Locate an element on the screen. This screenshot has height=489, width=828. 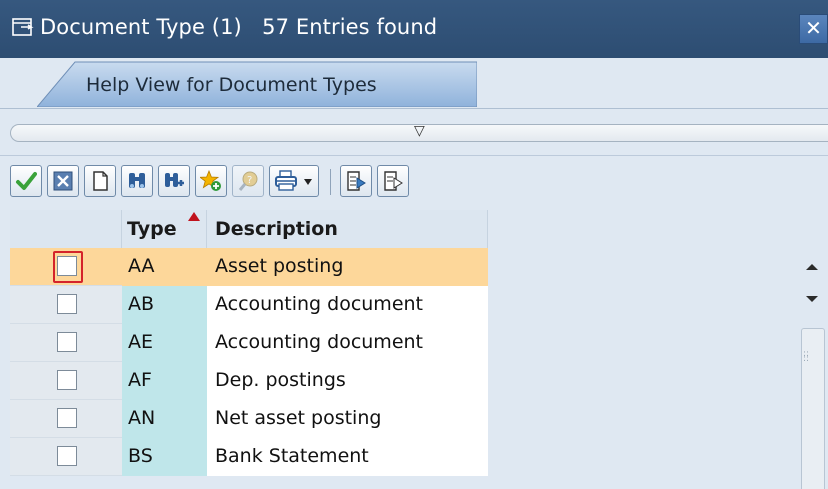
vertical-scrollbar: :::: is located at coordinates (811, 368).